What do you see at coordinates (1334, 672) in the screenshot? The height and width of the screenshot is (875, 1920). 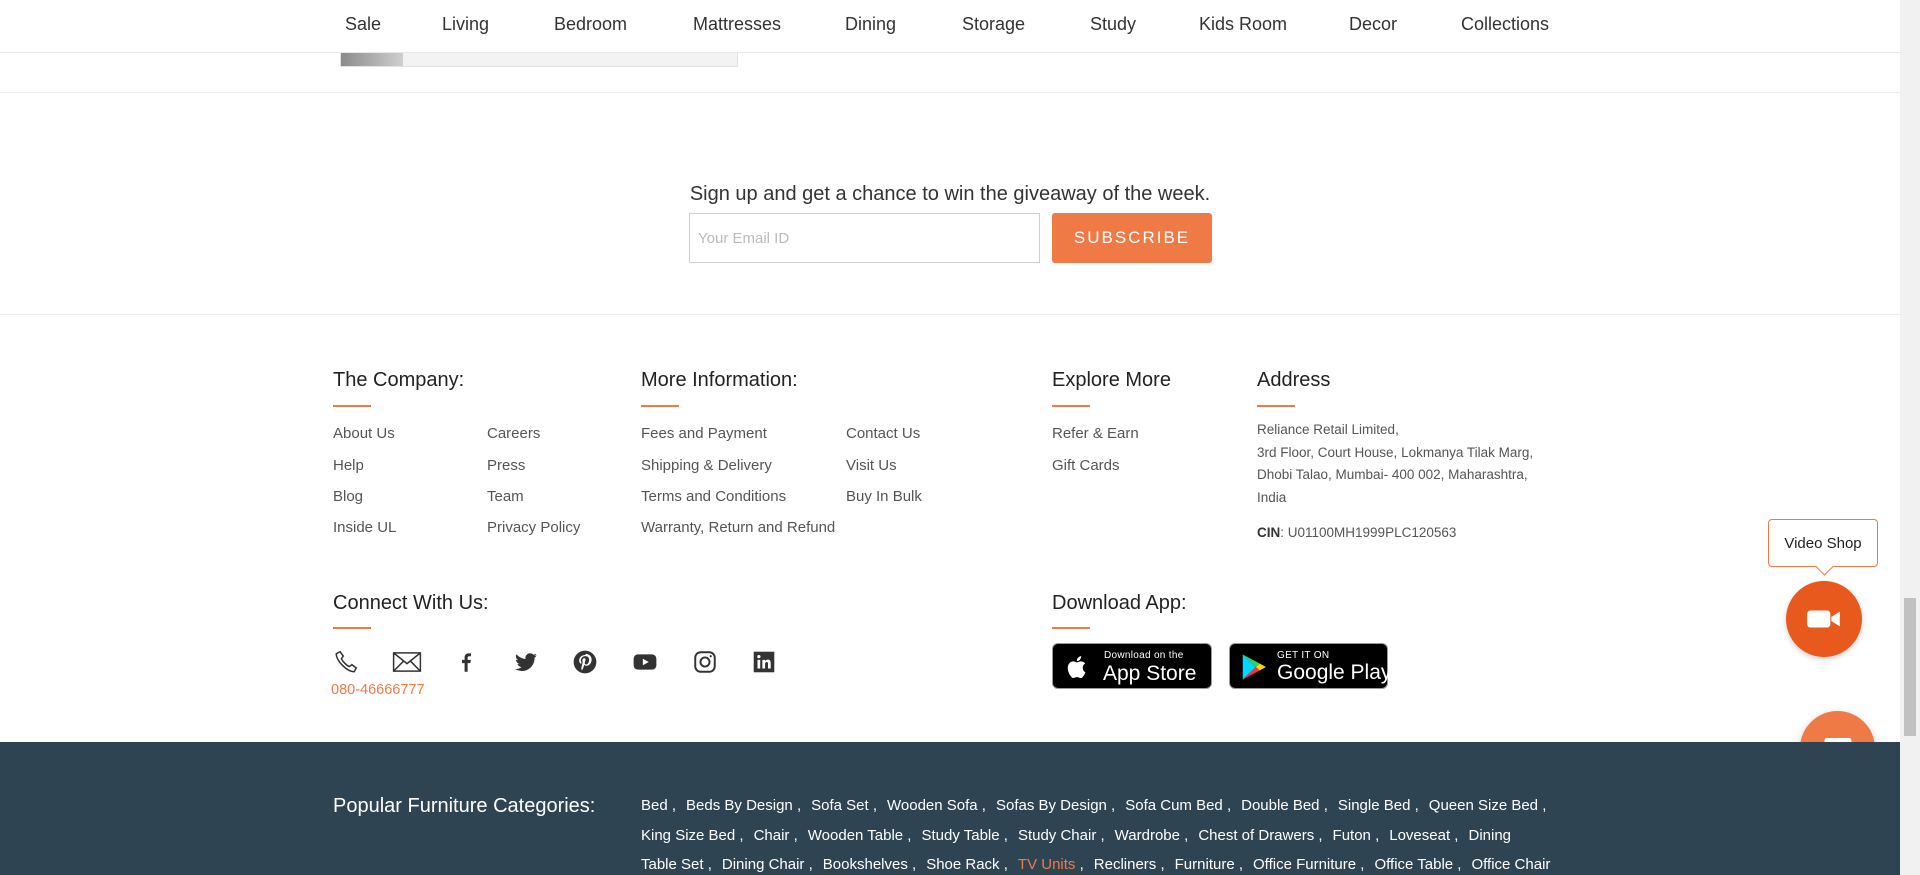 I see `google-play-big-text: Google Play` at bounding box center [1334, 672].